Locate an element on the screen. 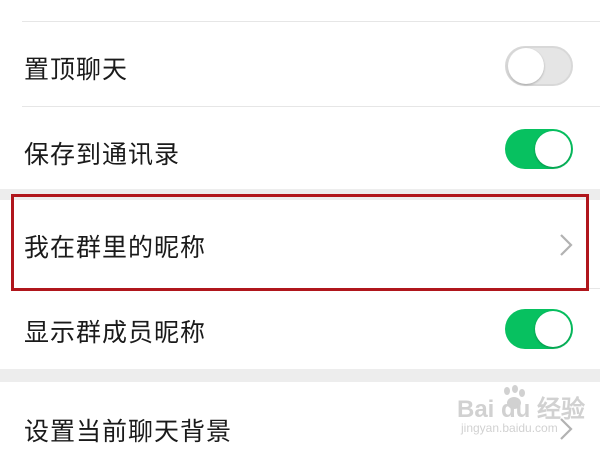 This screenshot has width=600, height=450. setting-label: 保存到通讯录 is located at coordinates (102, 154).